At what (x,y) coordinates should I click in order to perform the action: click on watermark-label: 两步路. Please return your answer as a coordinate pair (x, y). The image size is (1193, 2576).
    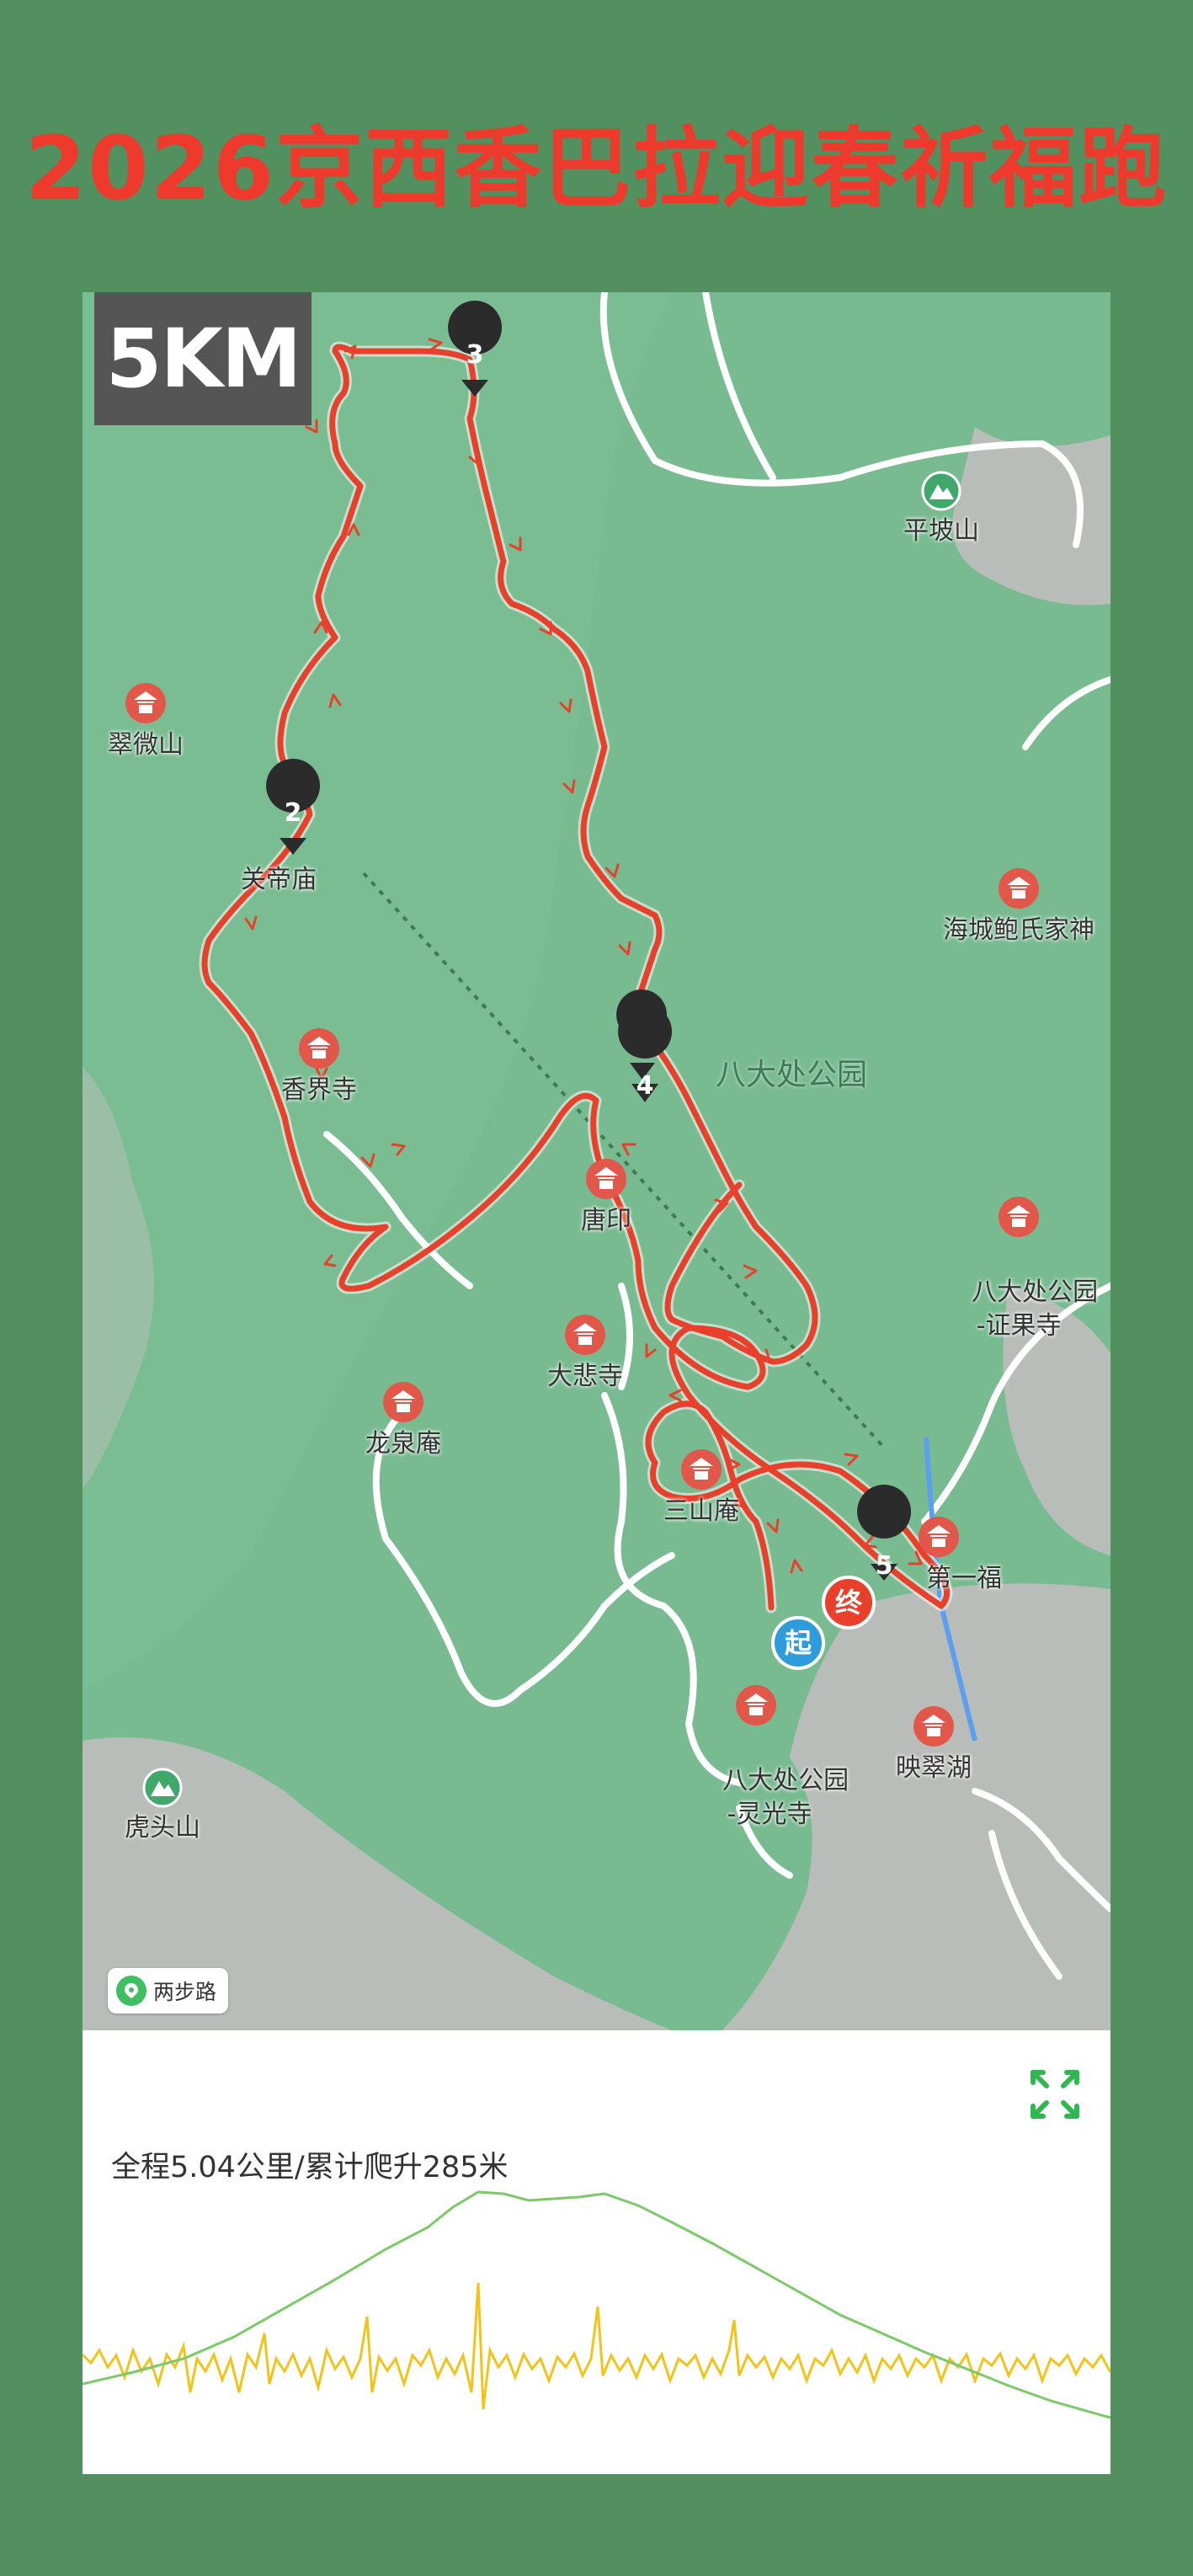
    Looking at the image, I should click on (185, 1992).